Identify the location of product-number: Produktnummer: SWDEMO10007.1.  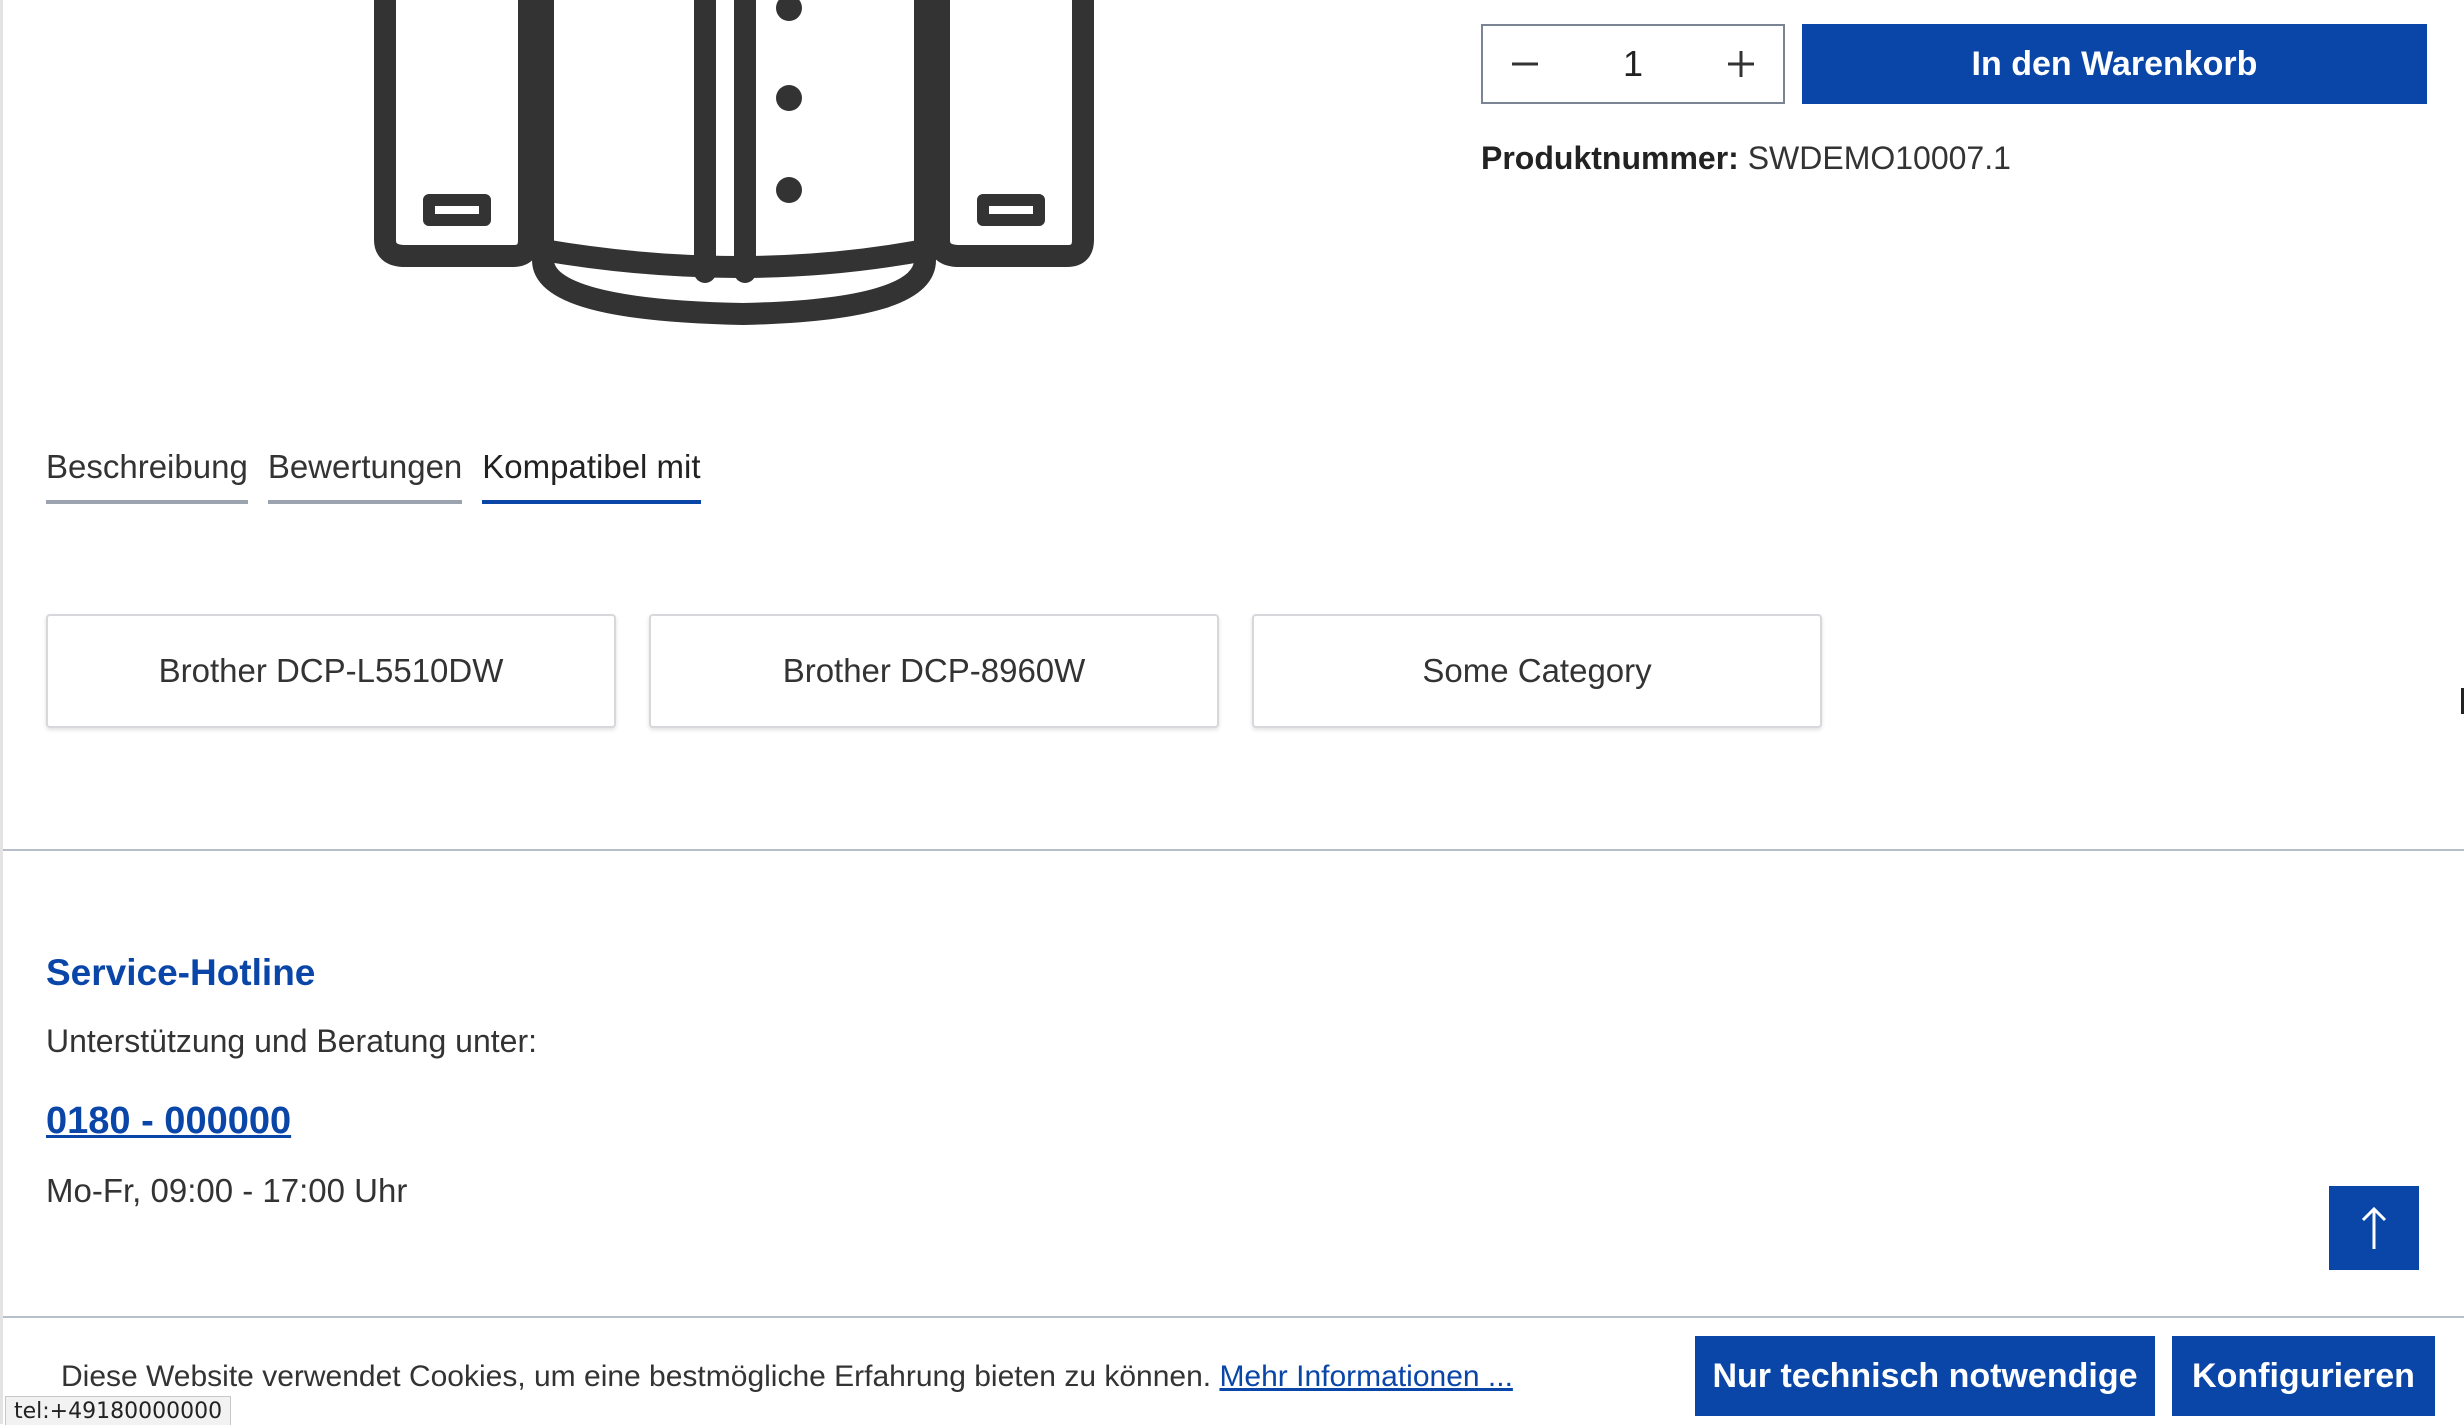
(1746, 158).